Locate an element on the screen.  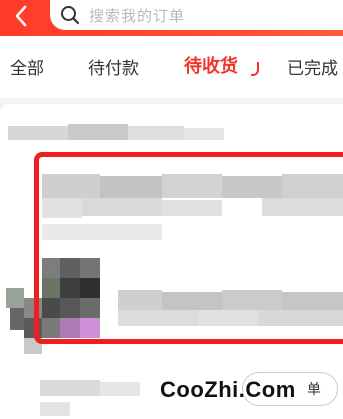
tab-completed: 已完成 is located at coordinates (312, 66).